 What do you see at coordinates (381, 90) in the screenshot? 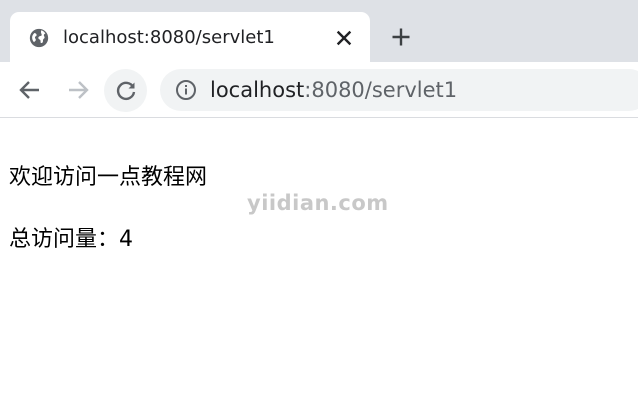
I see `url-path: :8080/servlet1` at bounding box center [381, 90].